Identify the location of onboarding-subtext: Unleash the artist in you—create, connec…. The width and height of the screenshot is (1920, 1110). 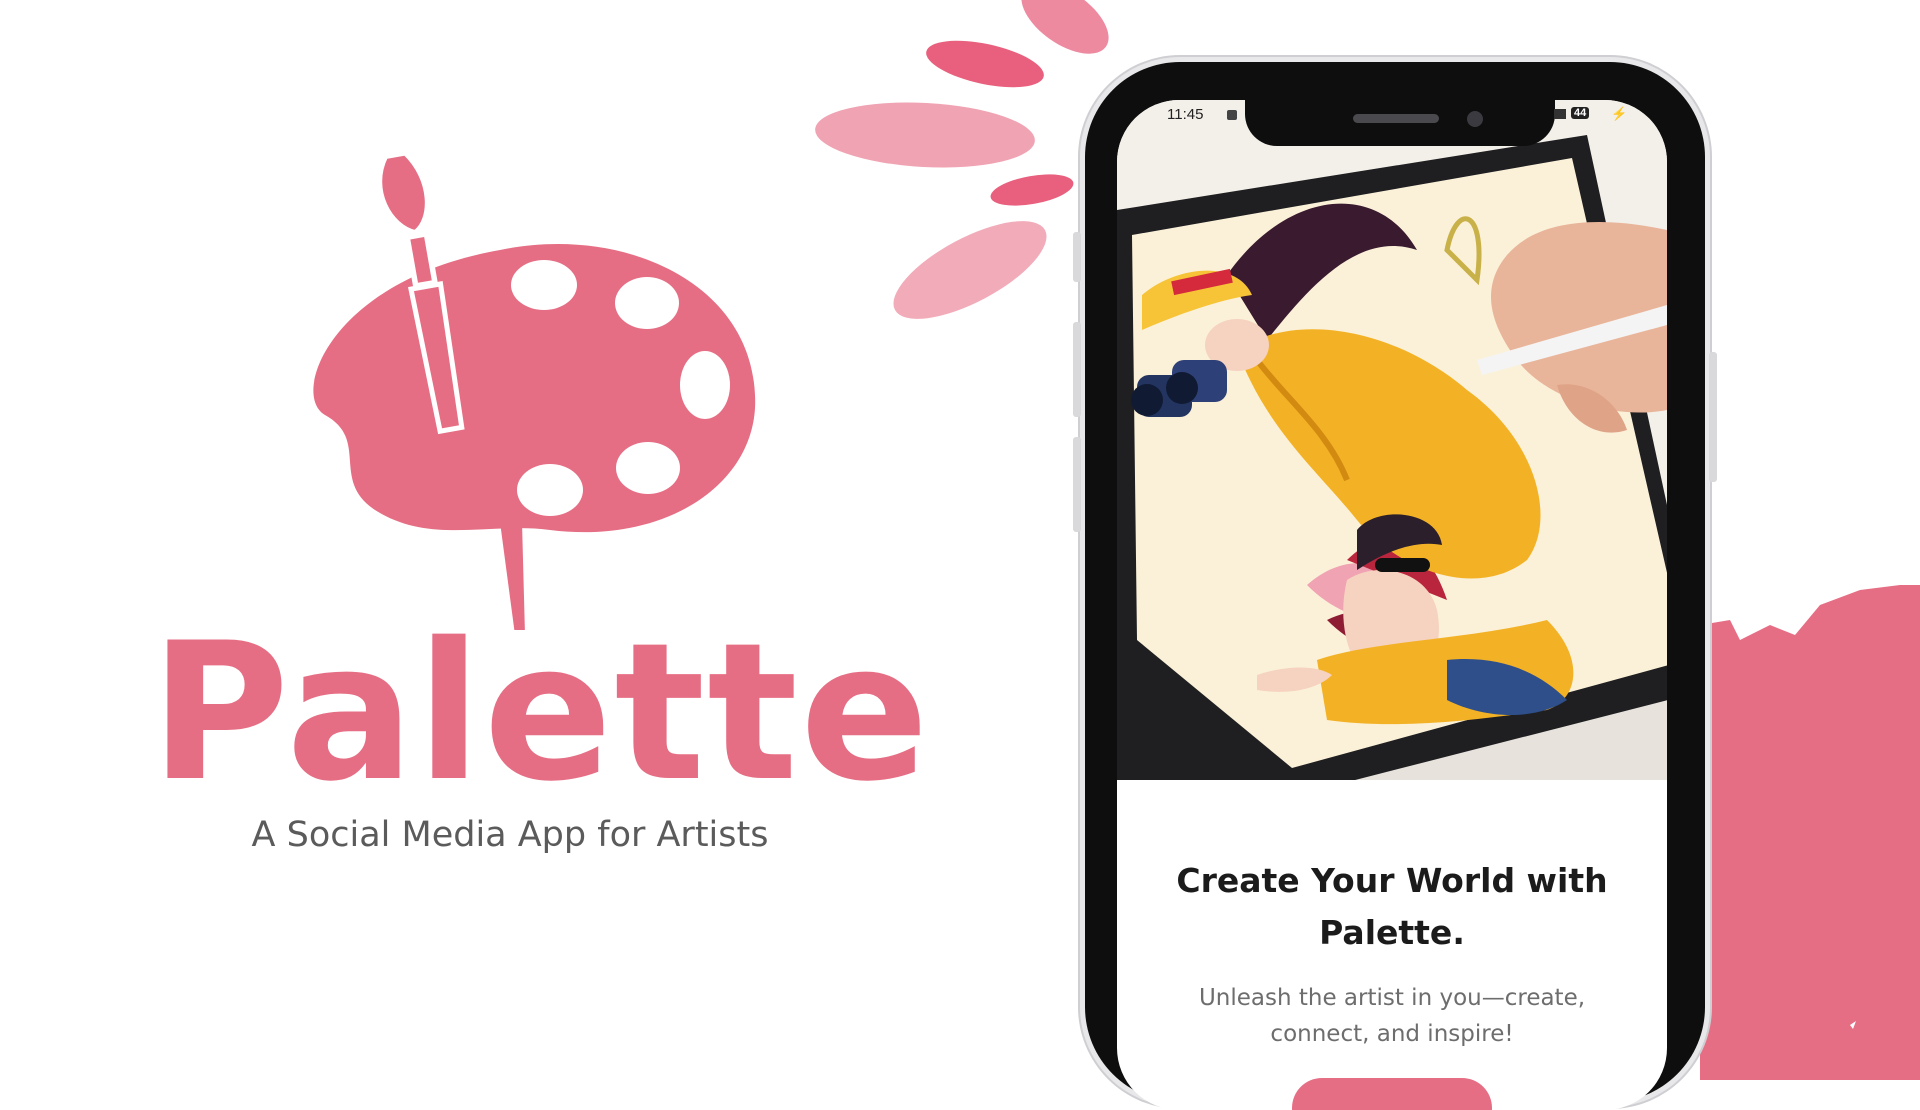
(1392, 1016).